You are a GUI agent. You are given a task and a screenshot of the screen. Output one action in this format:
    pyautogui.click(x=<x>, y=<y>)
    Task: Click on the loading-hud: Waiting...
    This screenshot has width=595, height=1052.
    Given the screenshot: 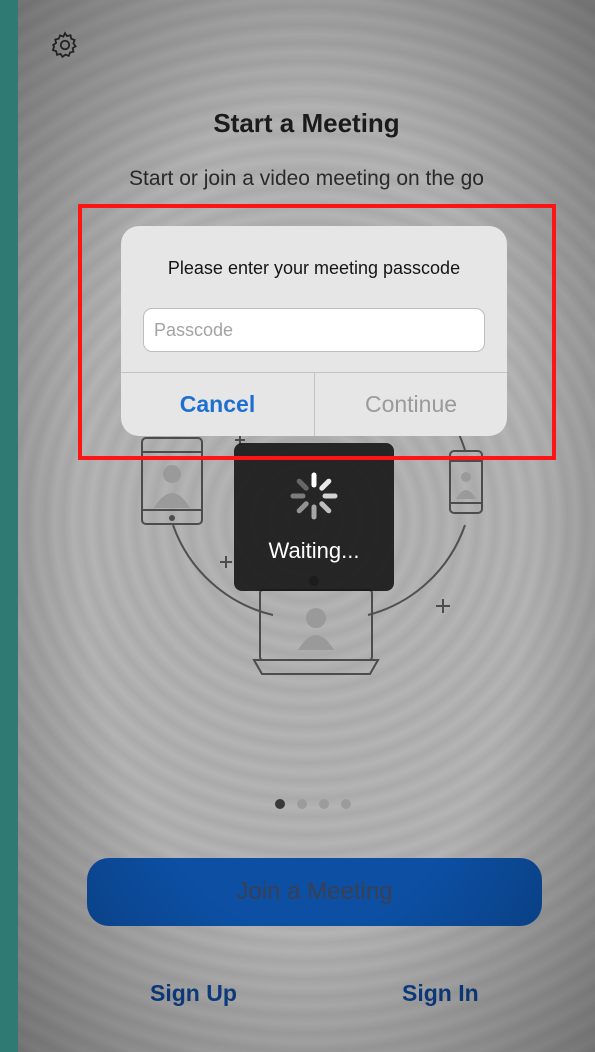 What is the action you would take?
    pyautogui.click(x=314, y=517)
    